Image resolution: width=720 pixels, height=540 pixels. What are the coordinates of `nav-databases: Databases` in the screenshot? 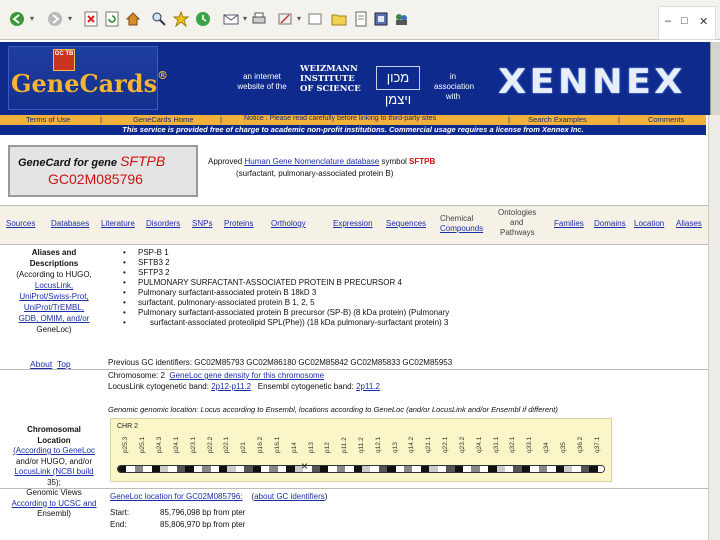 It's located at (70, 223).